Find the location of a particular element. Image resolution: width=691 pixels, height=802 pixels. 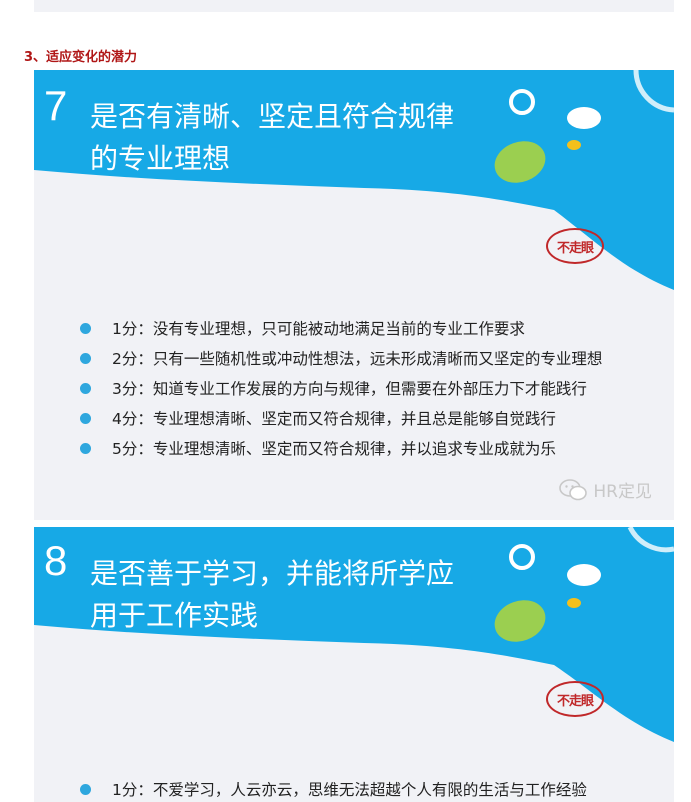

list-item-text: 1分：没有专业理想，只可能被动地满足当前的专业工作要求 is located at coordinates (318, 329).